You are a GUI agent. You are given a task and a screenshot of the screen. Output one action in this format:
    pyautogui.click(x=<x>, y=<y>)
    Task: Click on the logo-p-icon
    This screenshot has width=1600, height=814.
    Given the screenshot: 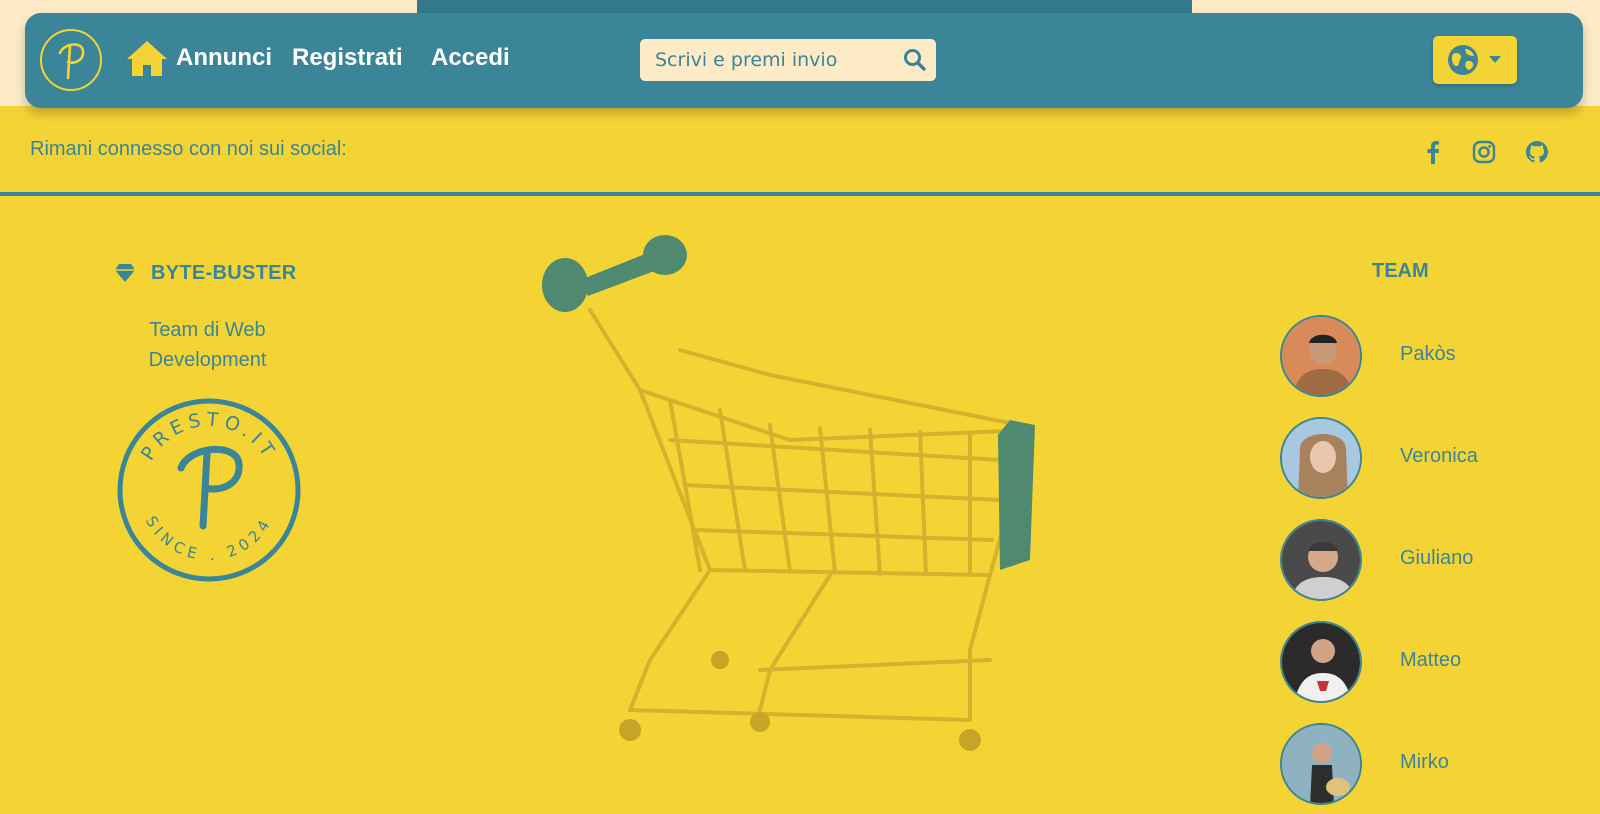 What is the action you would take?
    pyautogui.click(x=71, y=60)
    